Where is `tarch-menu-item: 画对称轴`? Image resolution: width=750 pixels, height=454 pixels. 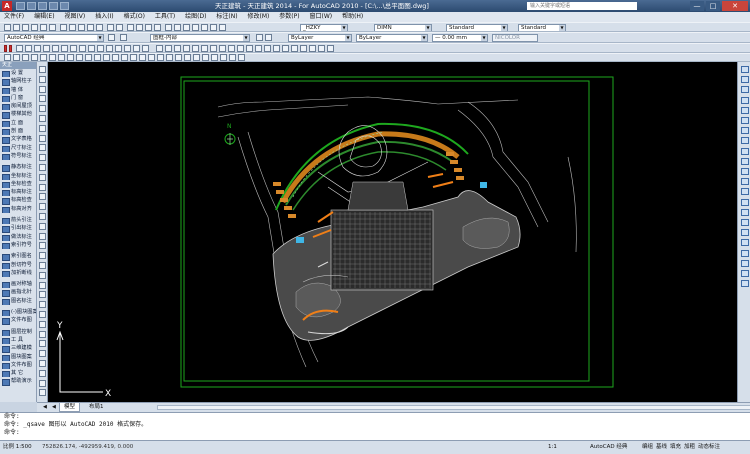 tarch-menu-item: 画对称轴 is located at coordinates (18, 284).